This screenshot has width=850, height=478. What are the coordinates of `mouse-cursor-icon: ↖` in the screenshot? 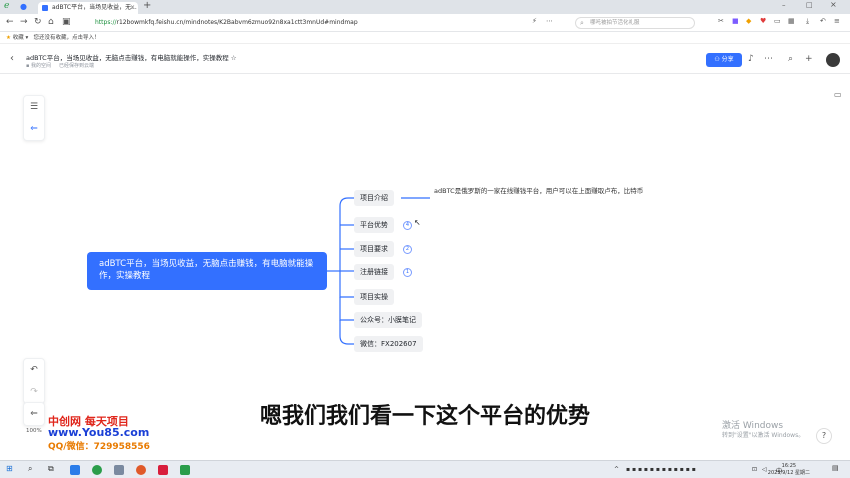 It's located at (417, 222).